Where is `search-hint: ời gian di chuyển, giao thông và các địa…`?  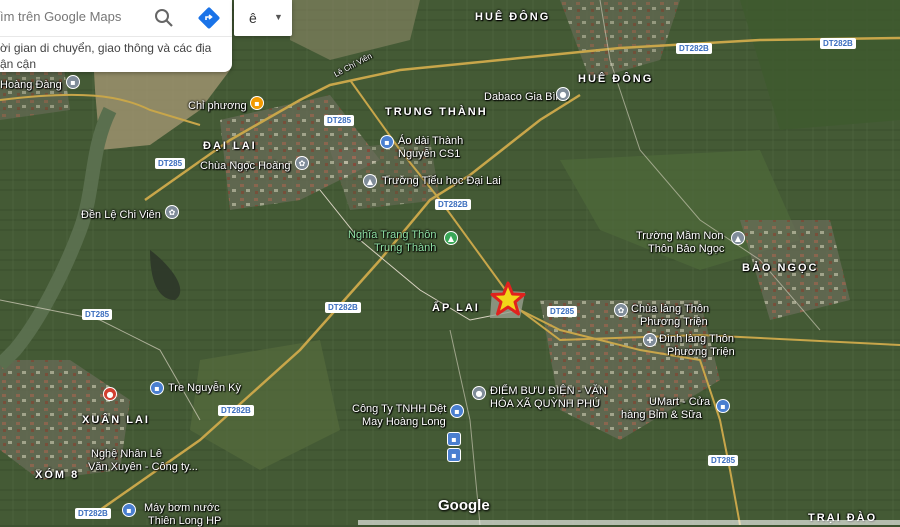 search-hint: ời gian di chuyển, giao thông và các địa… is located at coordinates (115, 56).